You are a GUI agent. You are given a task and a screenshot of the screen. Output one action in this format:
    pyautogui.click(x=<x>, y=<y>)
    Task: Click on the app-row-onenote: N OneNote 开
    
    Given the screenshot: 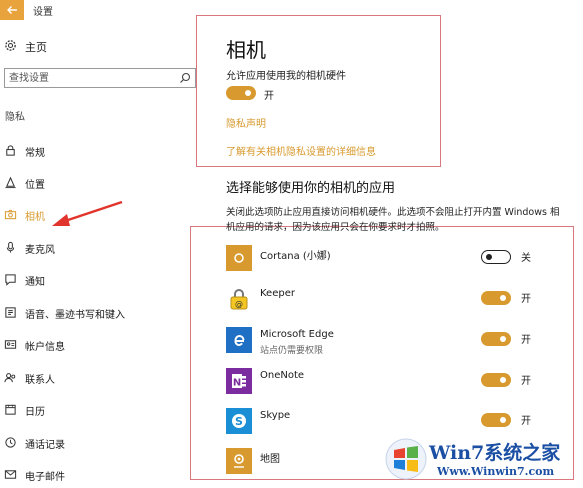 What is the action you would take?
    pyautogui.click(x=391, y=385)
    